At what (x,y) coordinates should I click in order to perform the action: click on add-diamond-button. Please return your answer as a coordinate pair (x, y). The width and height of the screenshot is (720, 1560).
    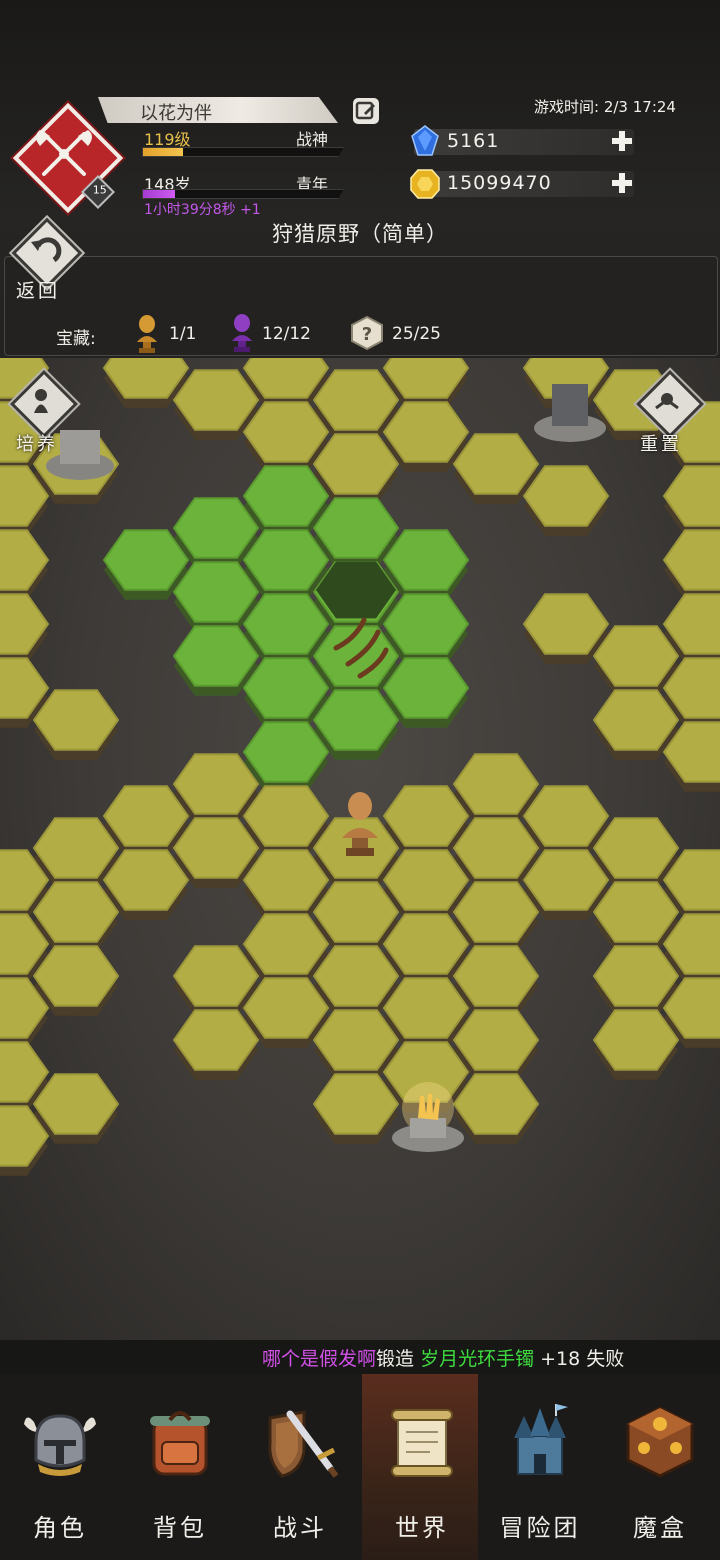
    Looking at the image, I should click on (622, 141).